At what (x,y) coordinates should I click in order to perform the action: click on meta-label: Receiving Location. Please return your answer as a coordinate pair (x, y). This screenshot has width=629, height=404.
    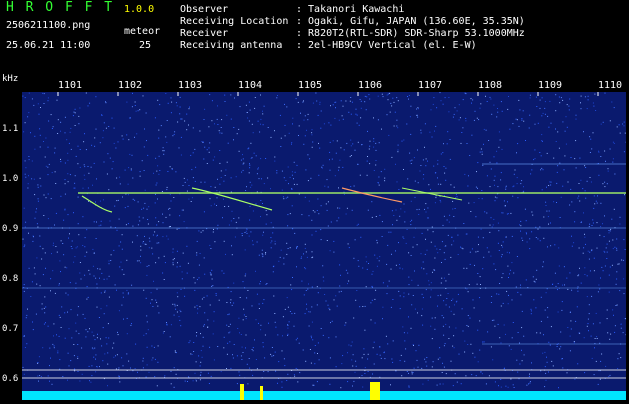
    Looking at the image, I should click on (238, 21).